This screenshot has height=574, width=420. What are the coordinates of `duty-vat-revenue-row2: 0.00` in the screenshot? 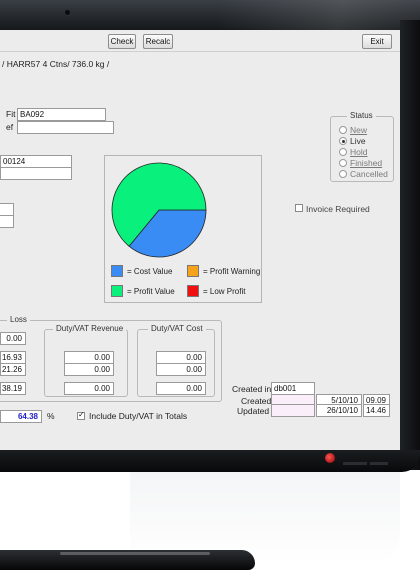 It's located at (89, 369).